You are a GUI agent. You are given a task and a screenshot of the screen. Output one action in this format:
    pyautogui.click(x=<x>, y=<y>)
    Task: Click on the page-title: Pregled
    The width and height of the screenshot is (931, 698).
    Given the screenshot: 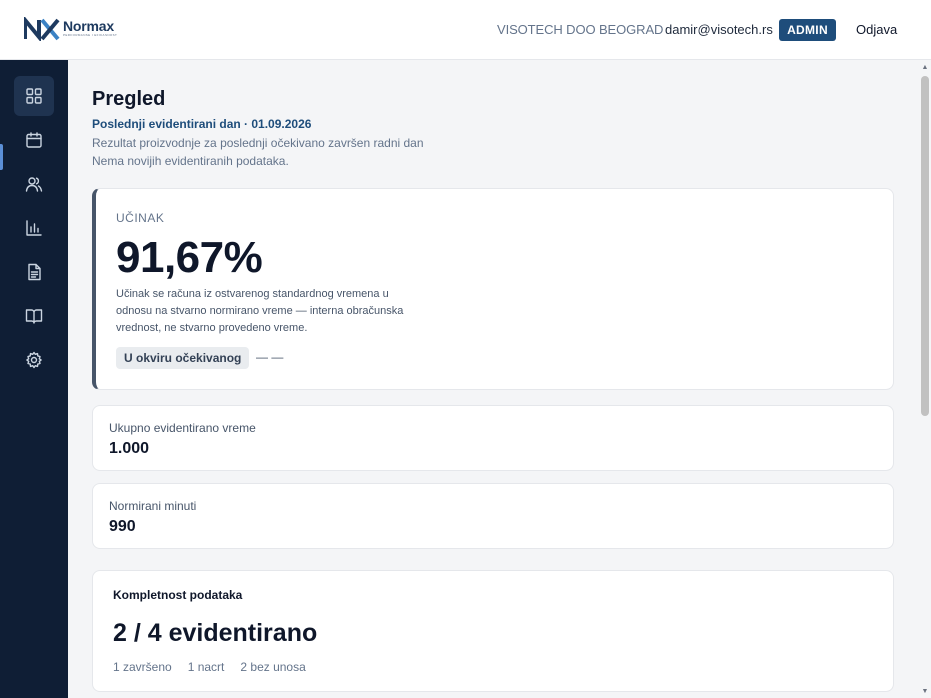 What is the action you would take?
    pyautogui.click(x=129, y=99)
    